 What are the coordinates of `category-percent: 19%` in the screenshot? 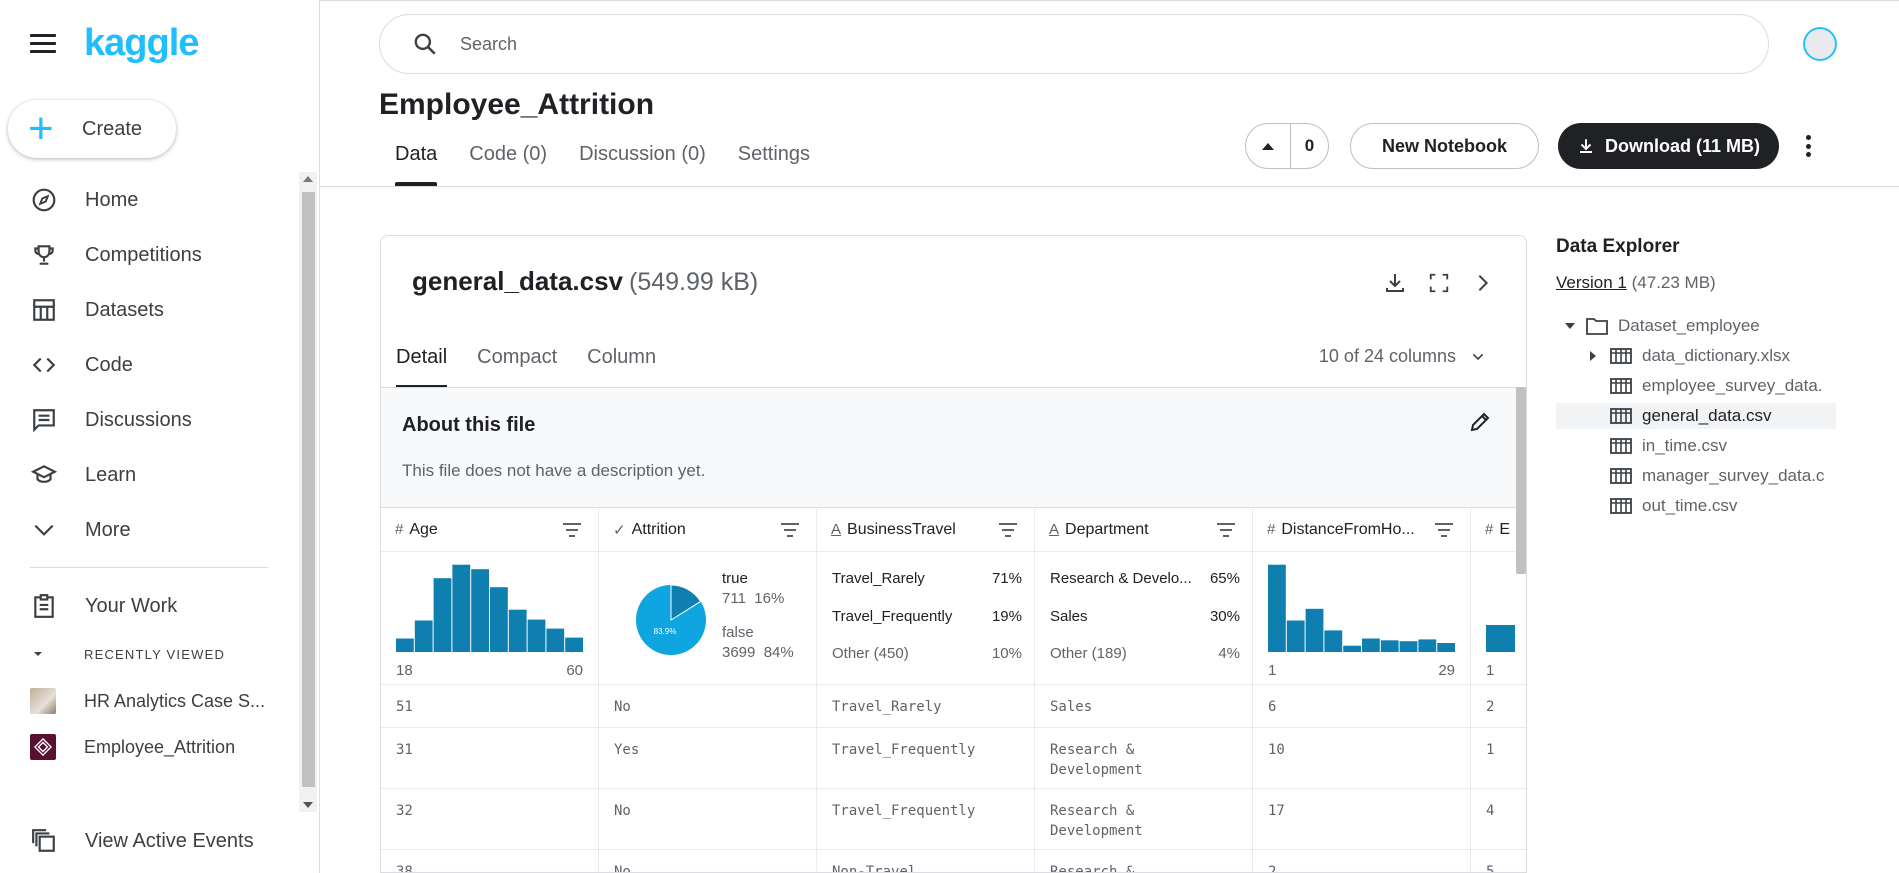 It's located at (1006, 616).